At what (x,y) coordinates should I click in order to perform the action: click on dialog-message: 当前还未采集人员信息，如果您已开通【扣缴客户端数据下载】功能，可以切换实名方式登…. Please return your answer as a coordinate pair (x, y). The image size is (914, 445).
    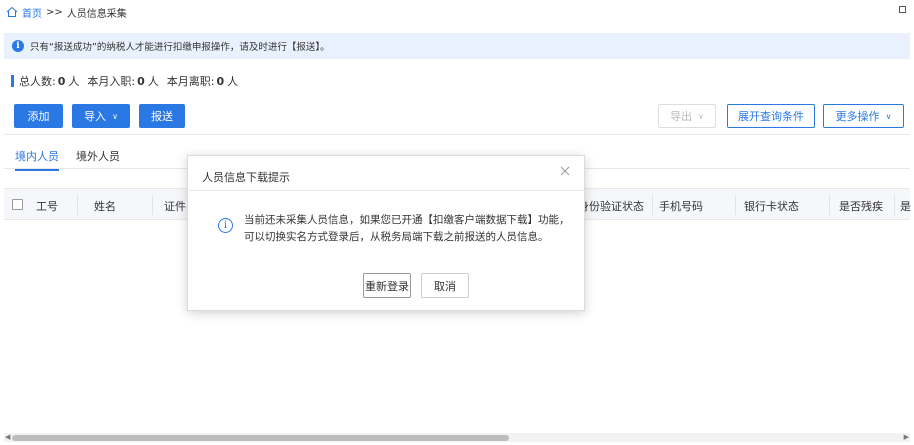
    Looking at the image, I should click on (407, 228).